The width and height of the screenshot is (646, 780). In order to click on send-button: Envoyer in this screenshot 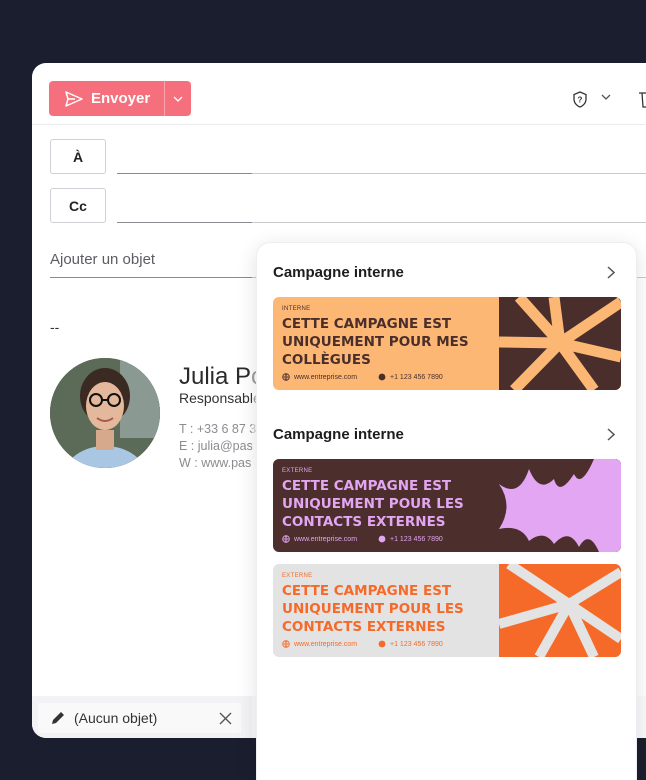, I will do `click(106, 98)`.